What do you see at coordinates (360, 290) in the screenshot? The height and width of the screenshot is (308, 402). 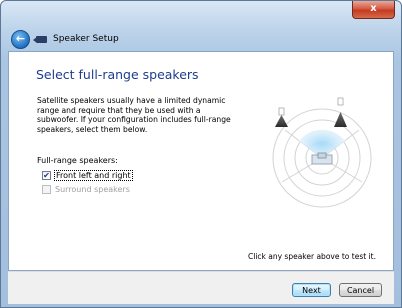 I see `cancel-button: Cancel` at bounding box center [360, 290].